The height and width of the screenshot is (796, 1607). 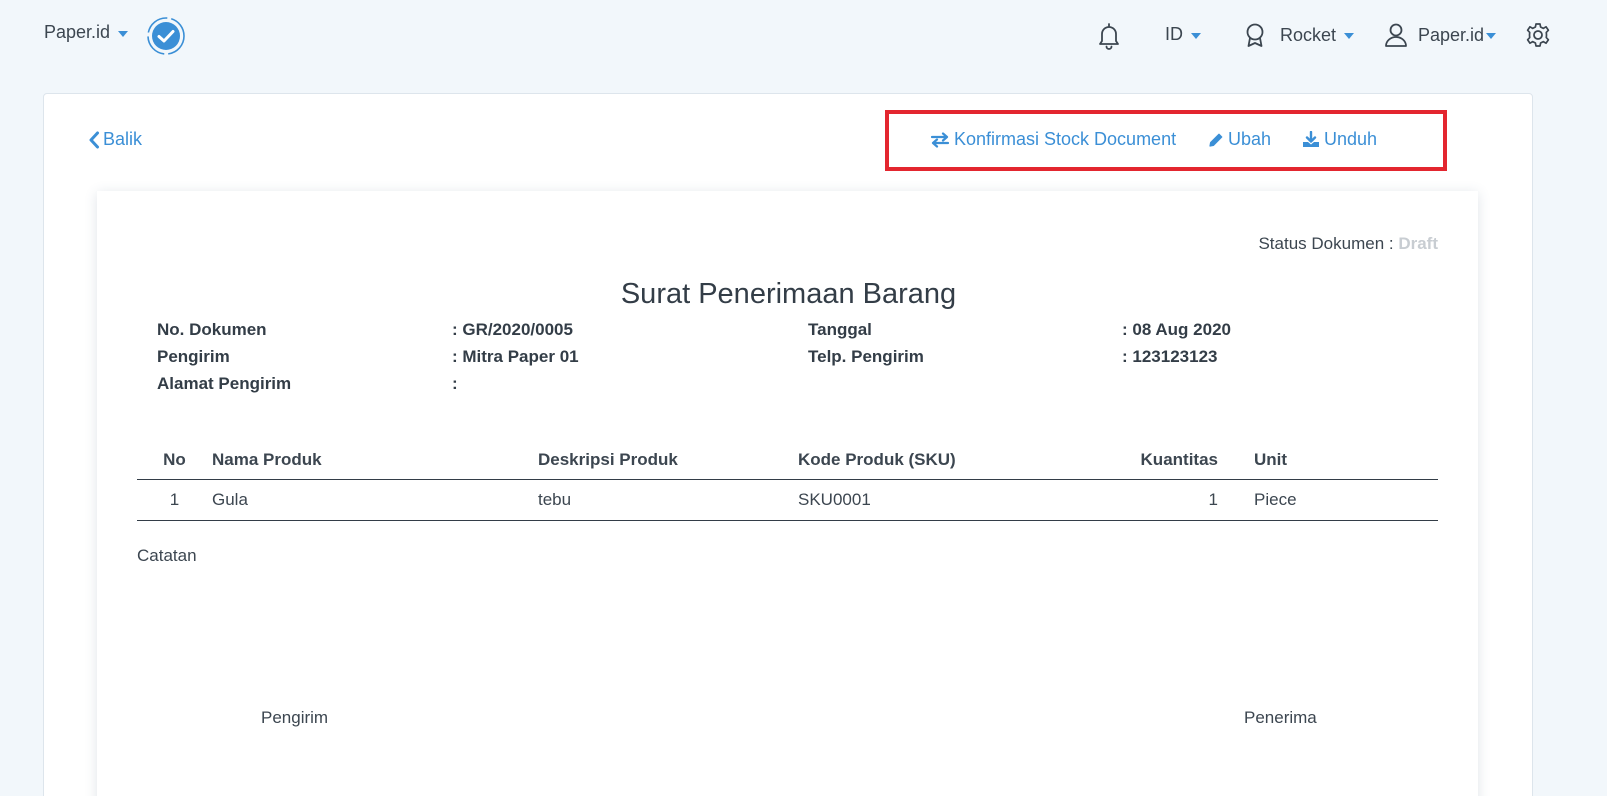 I want to click on back-link: Balik, so click(x=115, y=139).